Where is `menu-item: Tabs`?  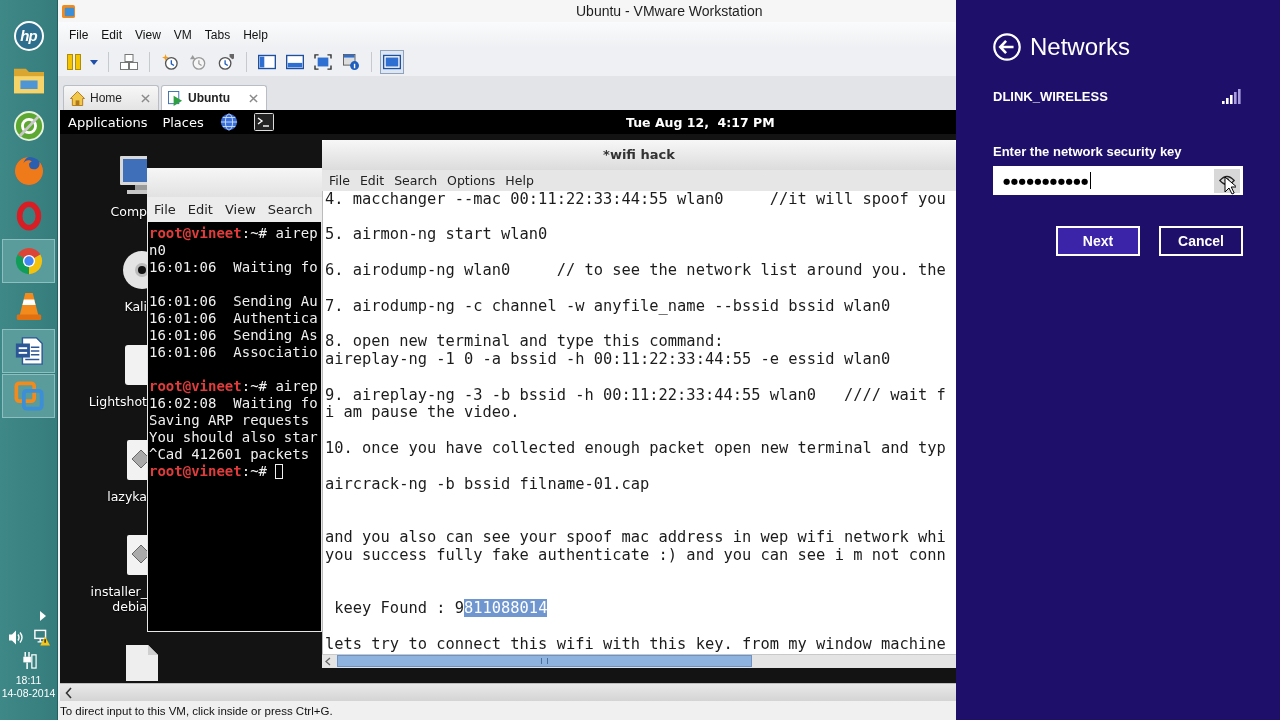
menu-item: Tabs is located at coordinates (217, 35).